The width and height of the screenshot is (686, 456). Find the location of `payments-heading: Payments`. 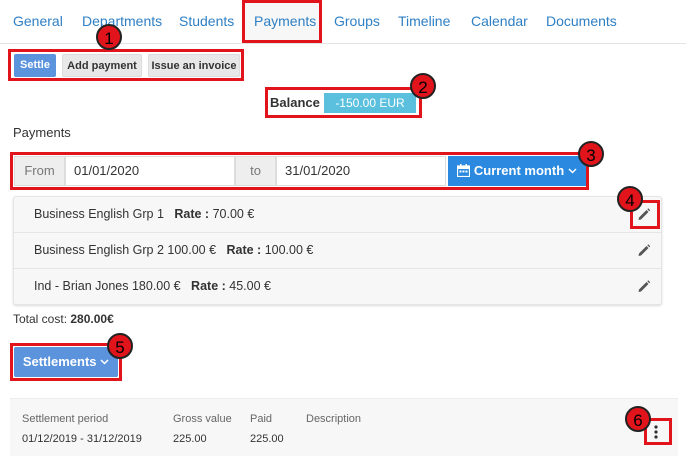

payments-heading: Payments is located at coordinates (42, 132).